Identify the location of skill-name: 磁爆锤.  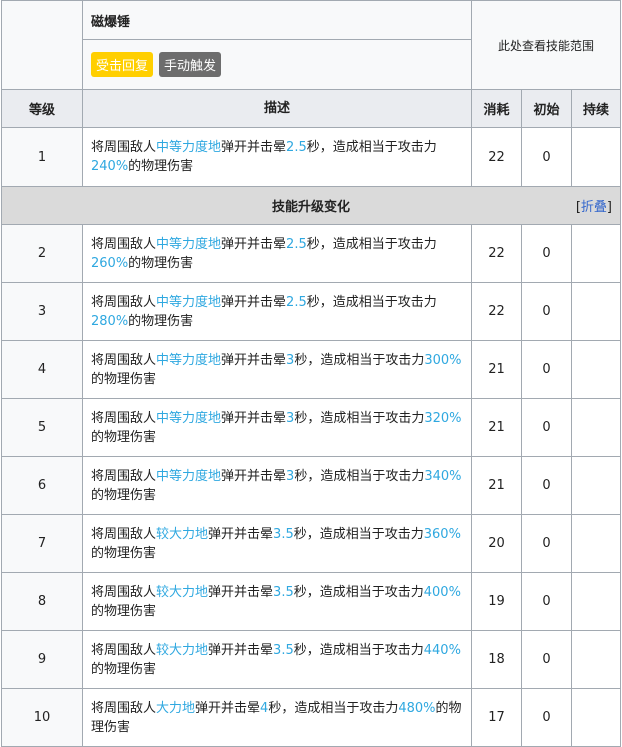
(277, 20).